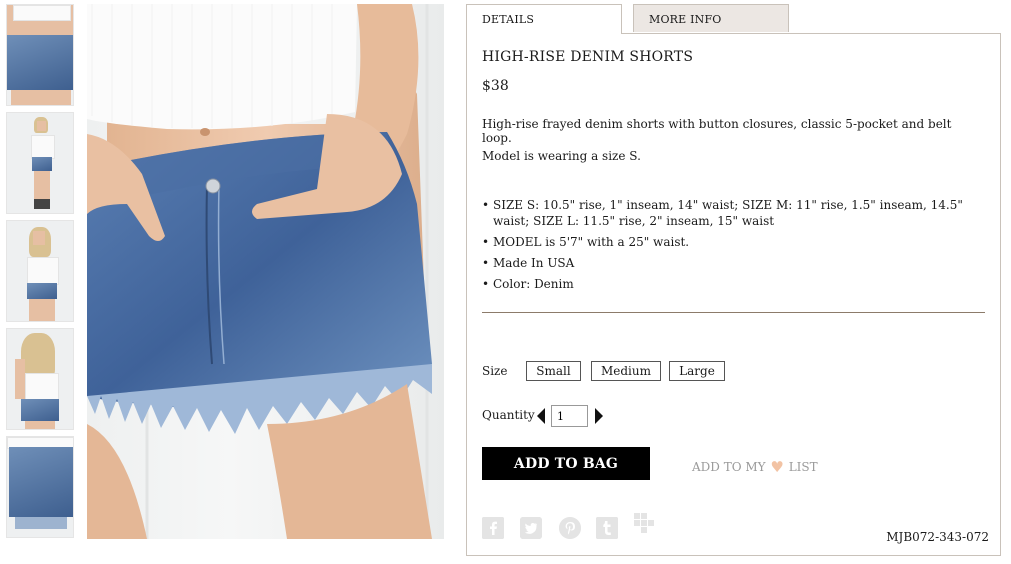 Image resolution: width=1011 pixels, height=564 pixels. Describe the element at coordinates (644, 523) in the screenshot. I see `grid-share-icon` at that location.